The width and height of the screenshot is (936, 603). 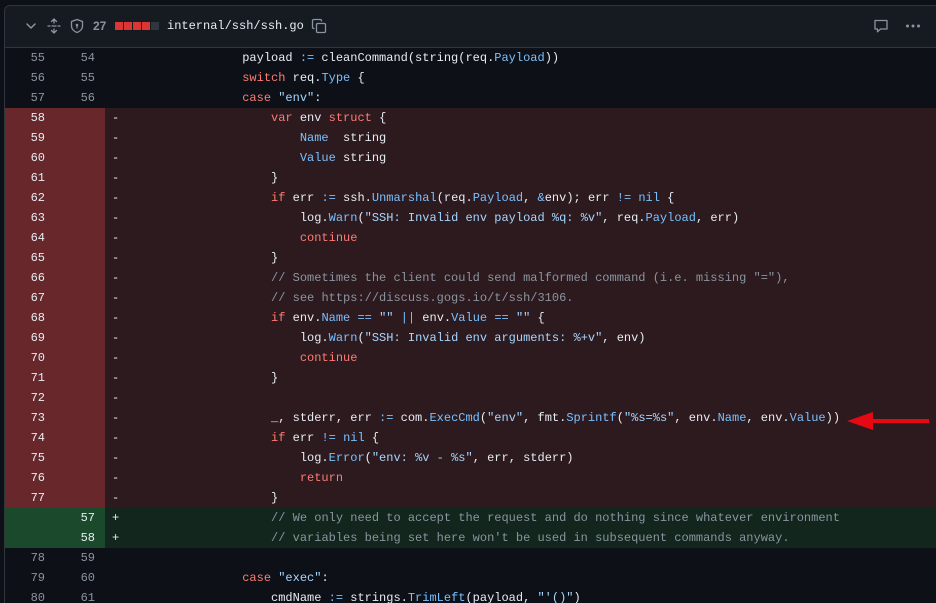 What do you see at coordinates (470, 27) in the screenshot?
I see `file-header: 27 internal/ssh/ssh.go` at bounding box center [470, 27].